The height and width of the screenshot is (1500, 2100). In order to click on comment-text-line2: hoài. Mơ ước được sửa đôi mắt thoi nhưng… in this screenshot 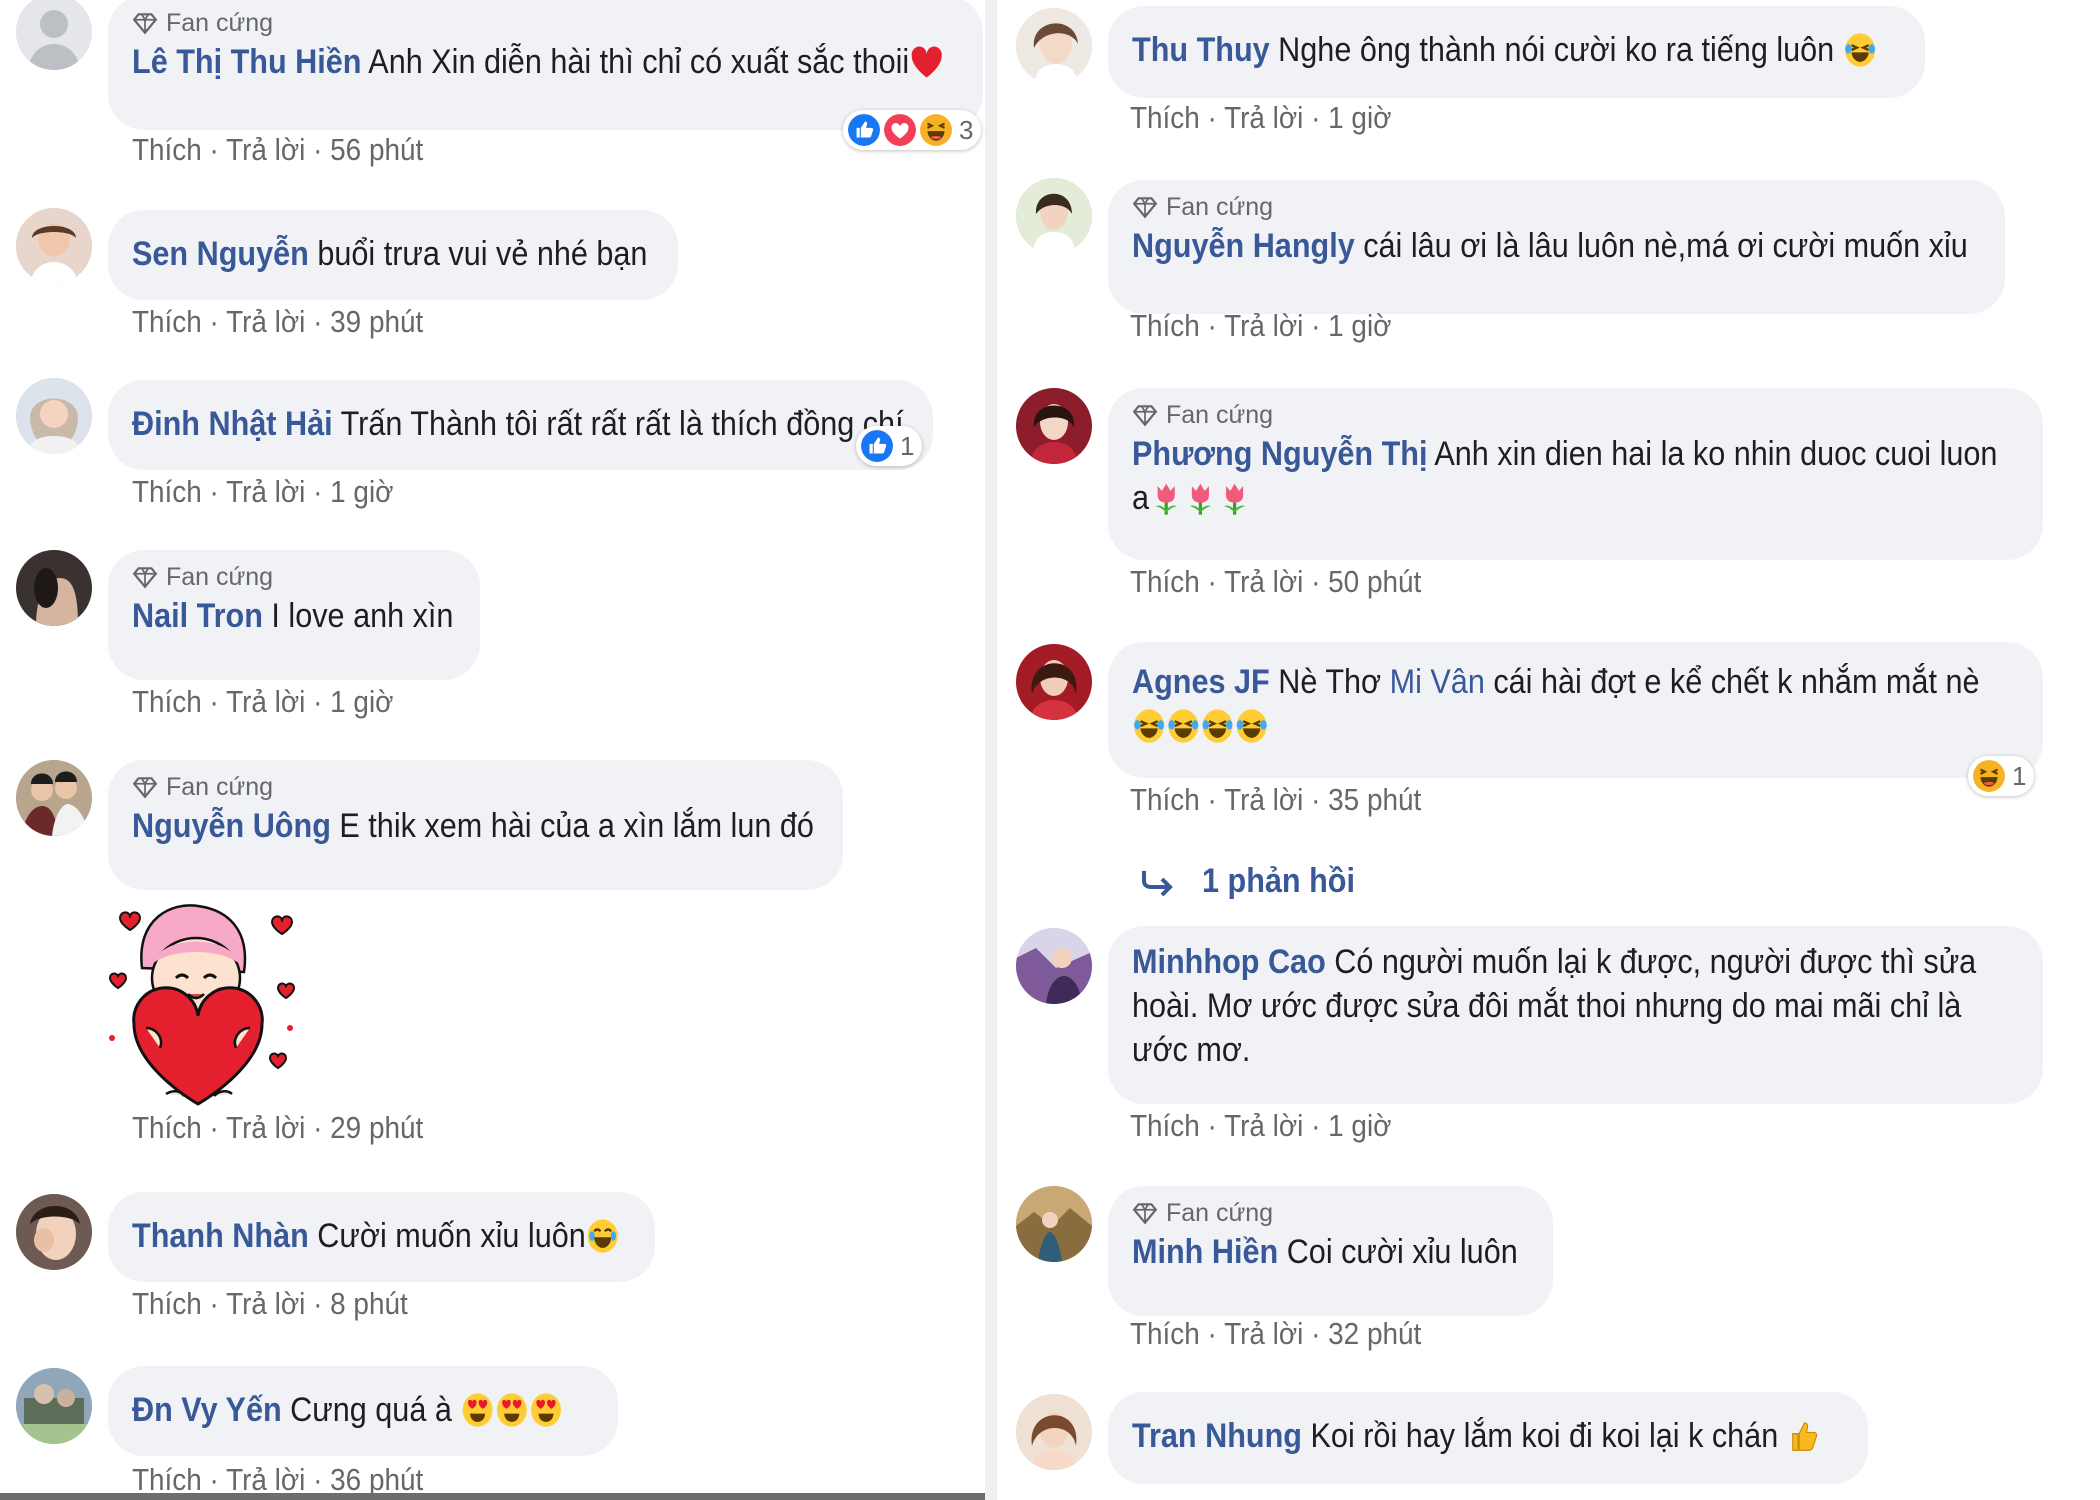, I will do `click(1547, 1006)`.